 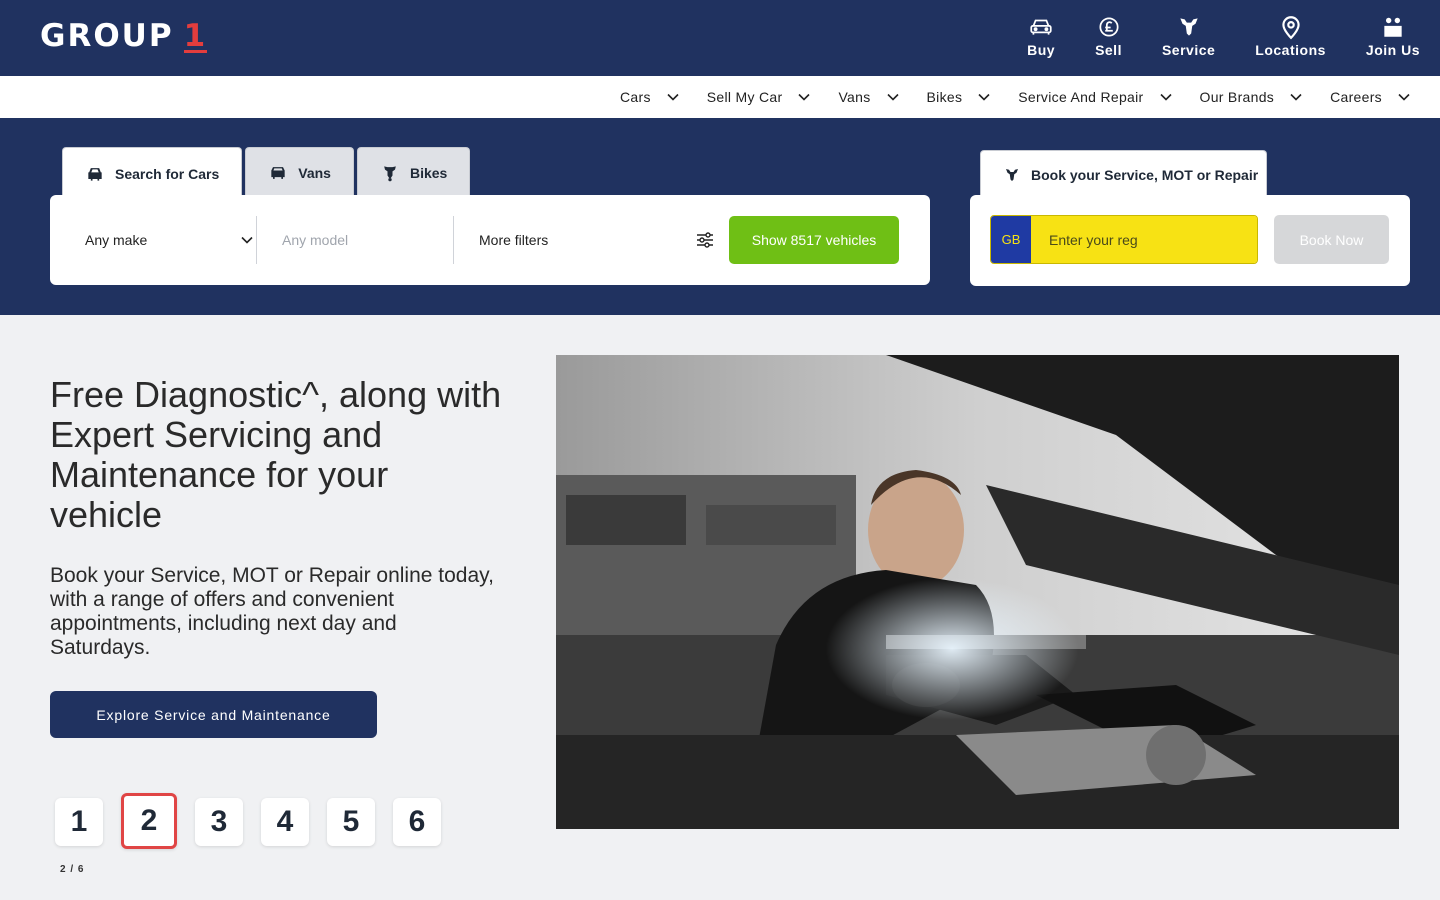 I want to click on topnav-locations-label: Locations, so click(x=1290, y=50).